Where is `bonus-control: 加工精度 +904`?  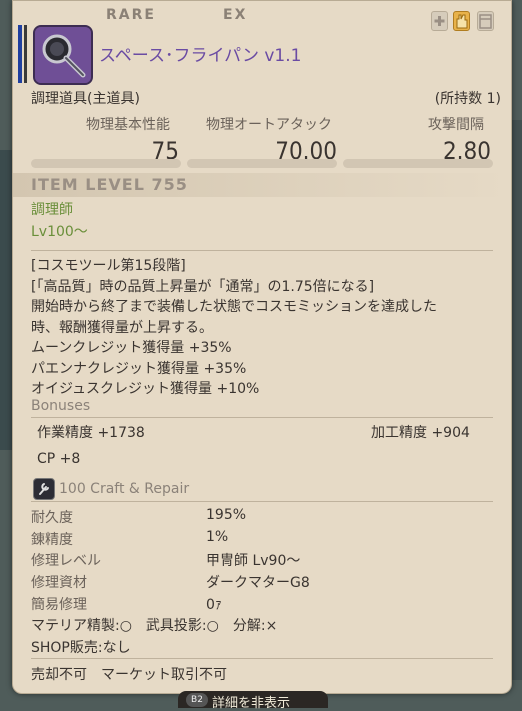 bonus-control: 加工精度 +904 is located at coordinates (420, 433).